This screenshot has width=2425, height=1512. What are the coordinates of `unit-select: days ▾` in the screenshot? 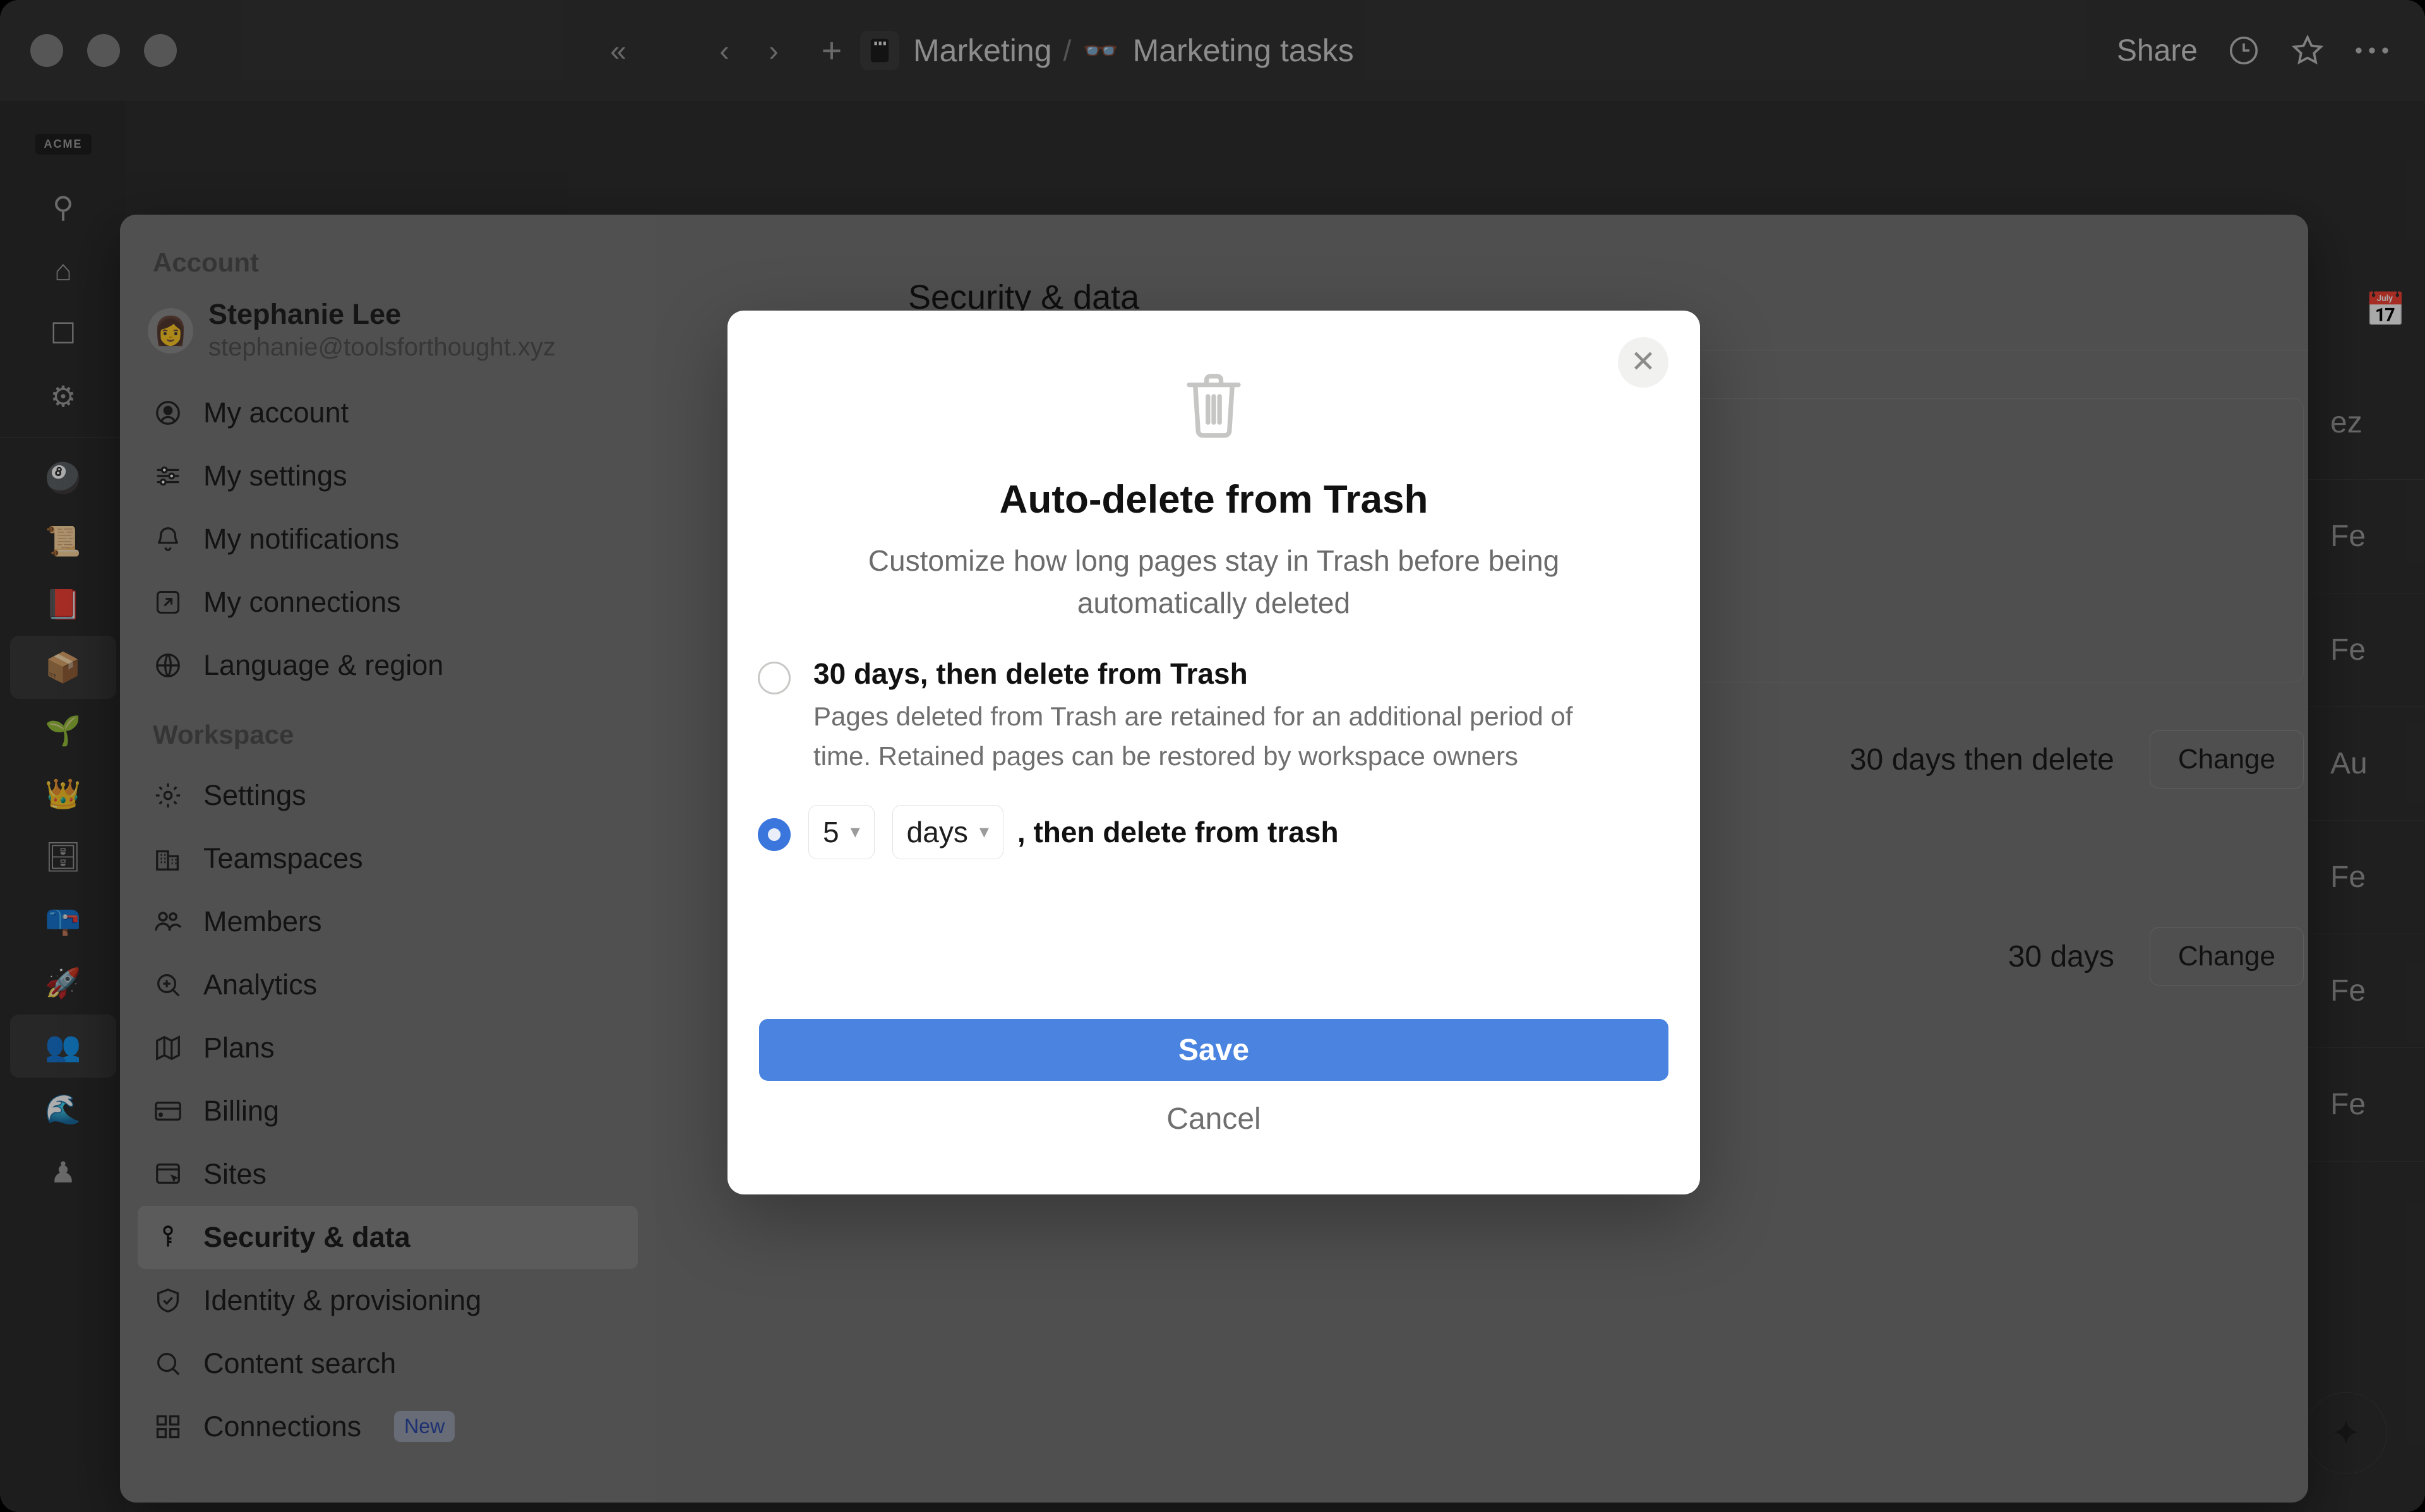 It's located at (947, 831).